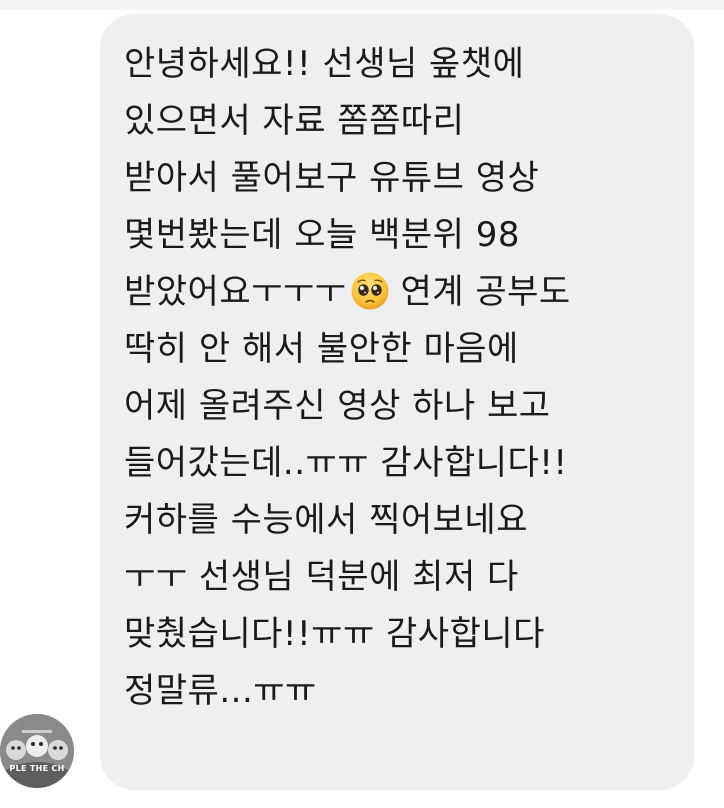 This screenshot has width=724, height=808. I want to click on message-segment: 받았어요ㅜㅜㅜ, so click(235, 292).